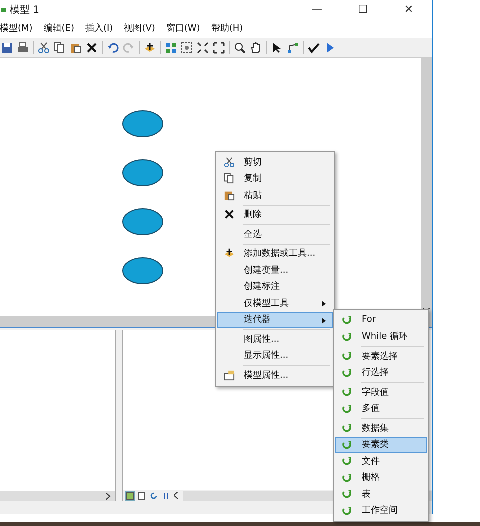 Image resolution: width=480 pixels, height=526 pixels. What do you see at coordinates (23, 48) in the screenshot?
I see `print-icon` at bounding box center [23, 48].